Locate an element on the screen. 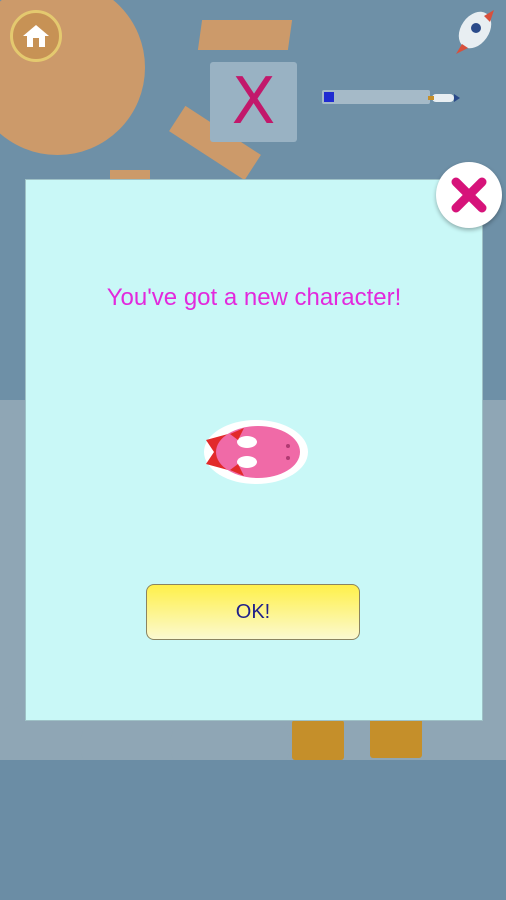 This screenshot has width=506, height=900. rocket-icon is located at coordinates (475, 32).